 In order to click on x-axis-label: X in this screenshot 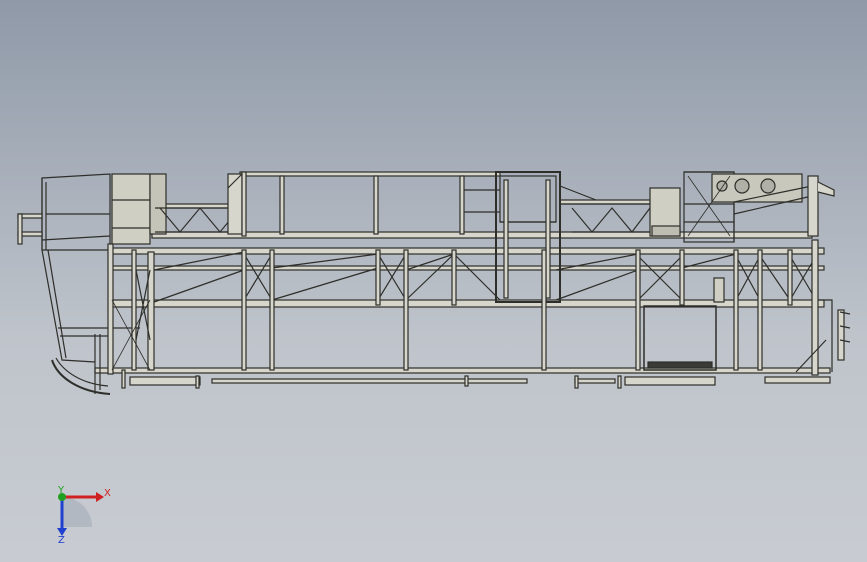, I will do `click(107, 493)`.